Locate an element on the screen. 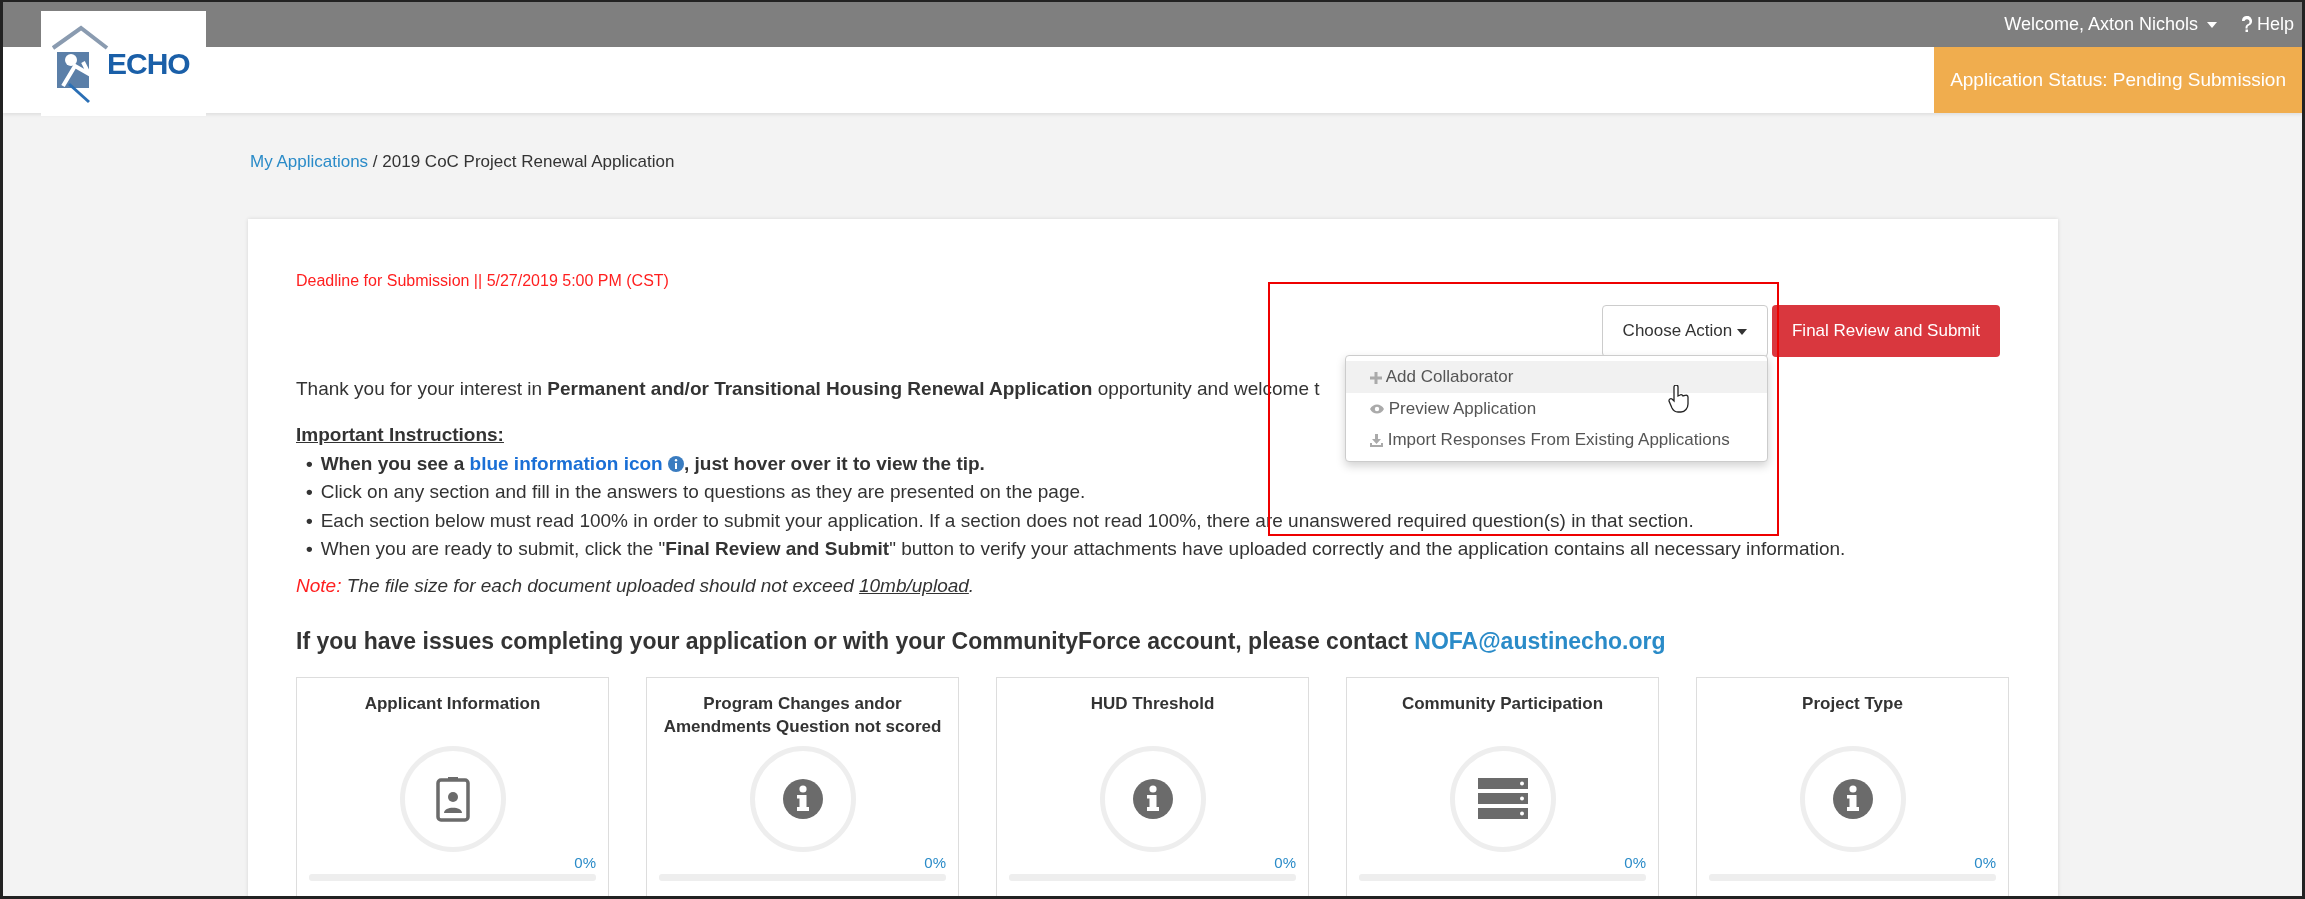 The width and height of the screenshot is (2305, 899). section-title: Community Participation is located at coordinates (1502, 703).